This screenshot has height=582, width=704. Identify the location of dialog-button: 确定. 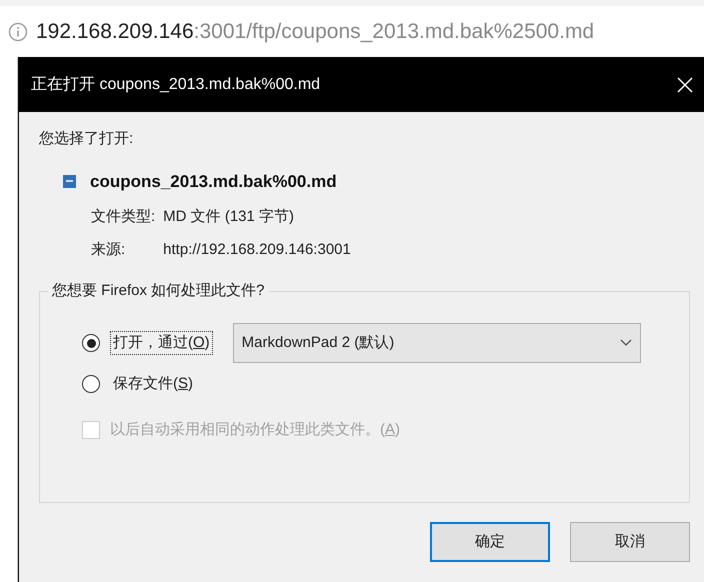
(490, 542).